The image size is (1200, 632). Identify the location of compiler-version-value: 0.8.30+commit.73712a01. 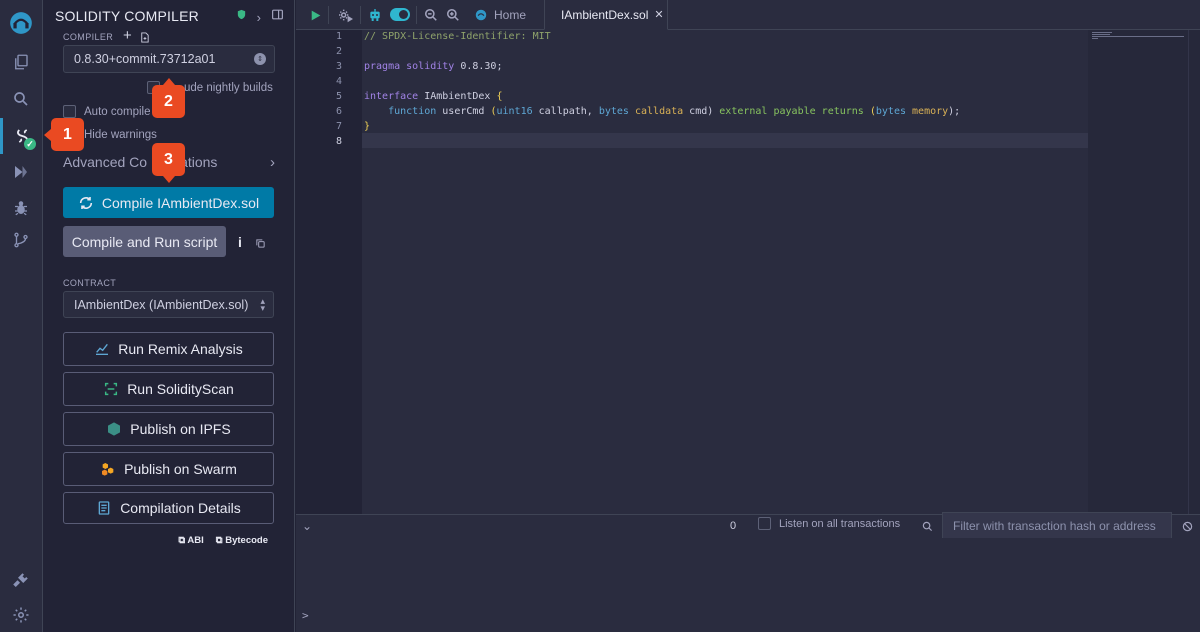
(145, 59).